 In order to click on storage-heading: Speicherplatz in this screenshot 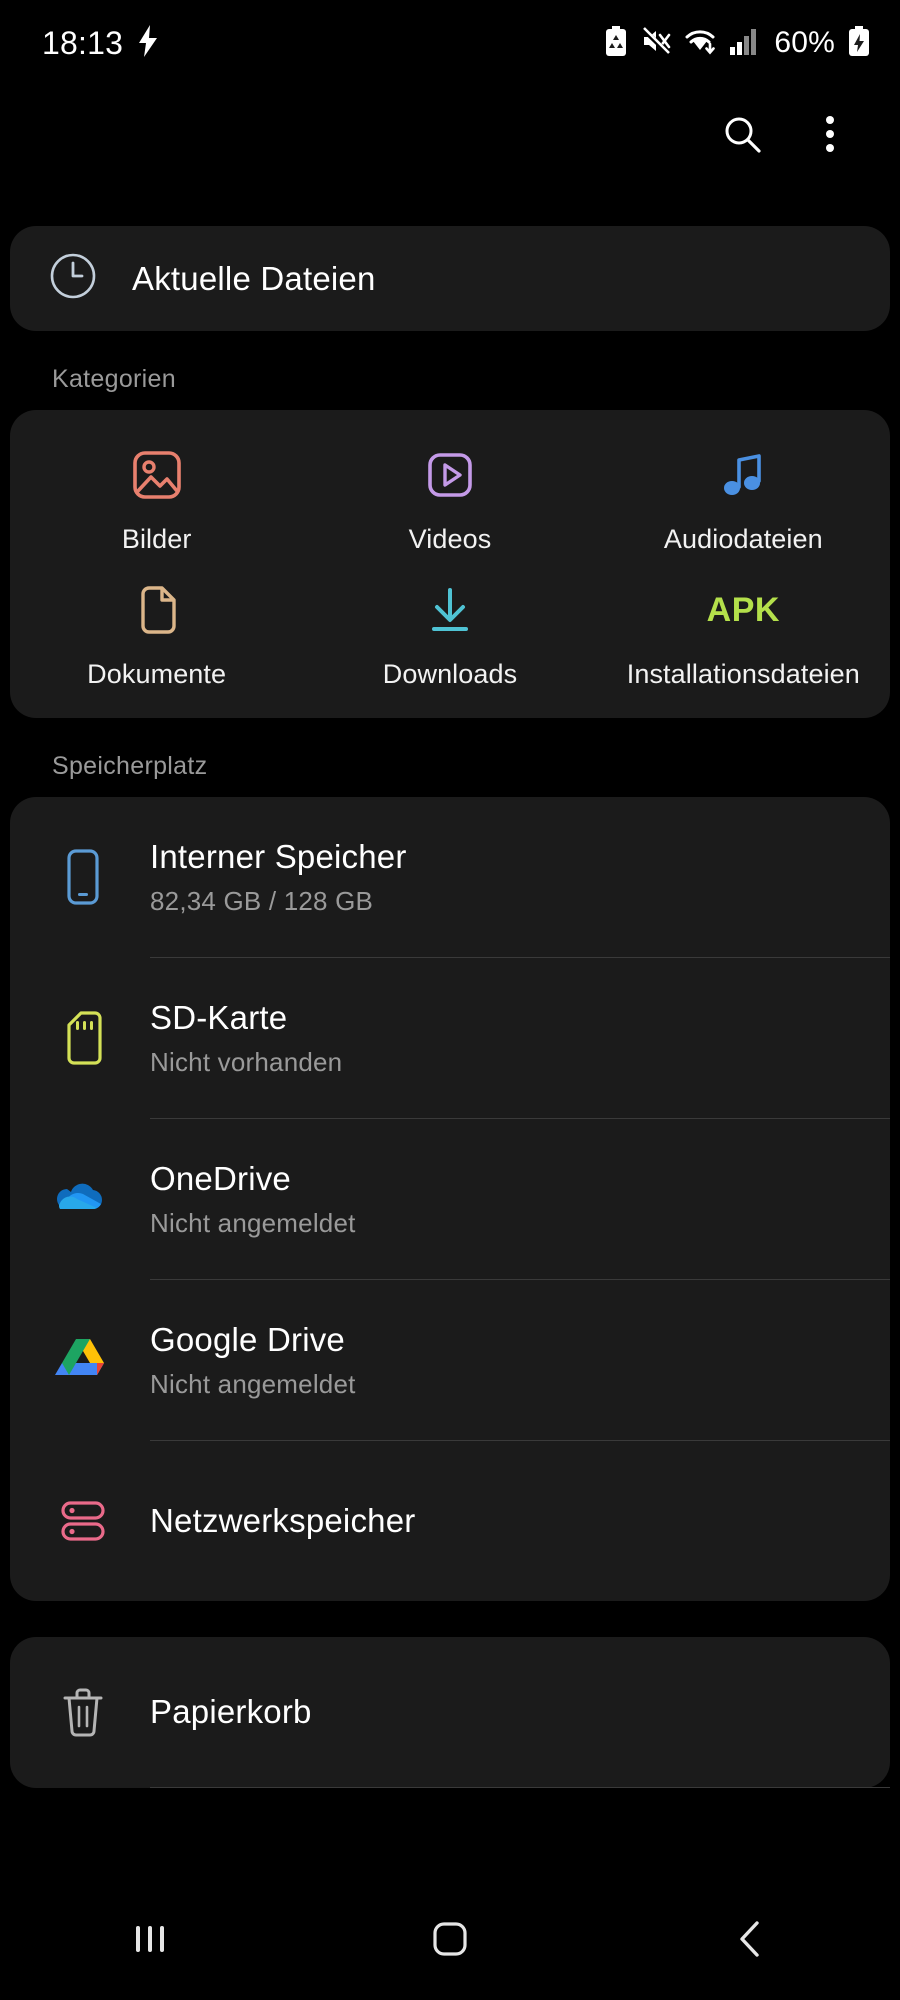, I will do `click(130, 766)`.